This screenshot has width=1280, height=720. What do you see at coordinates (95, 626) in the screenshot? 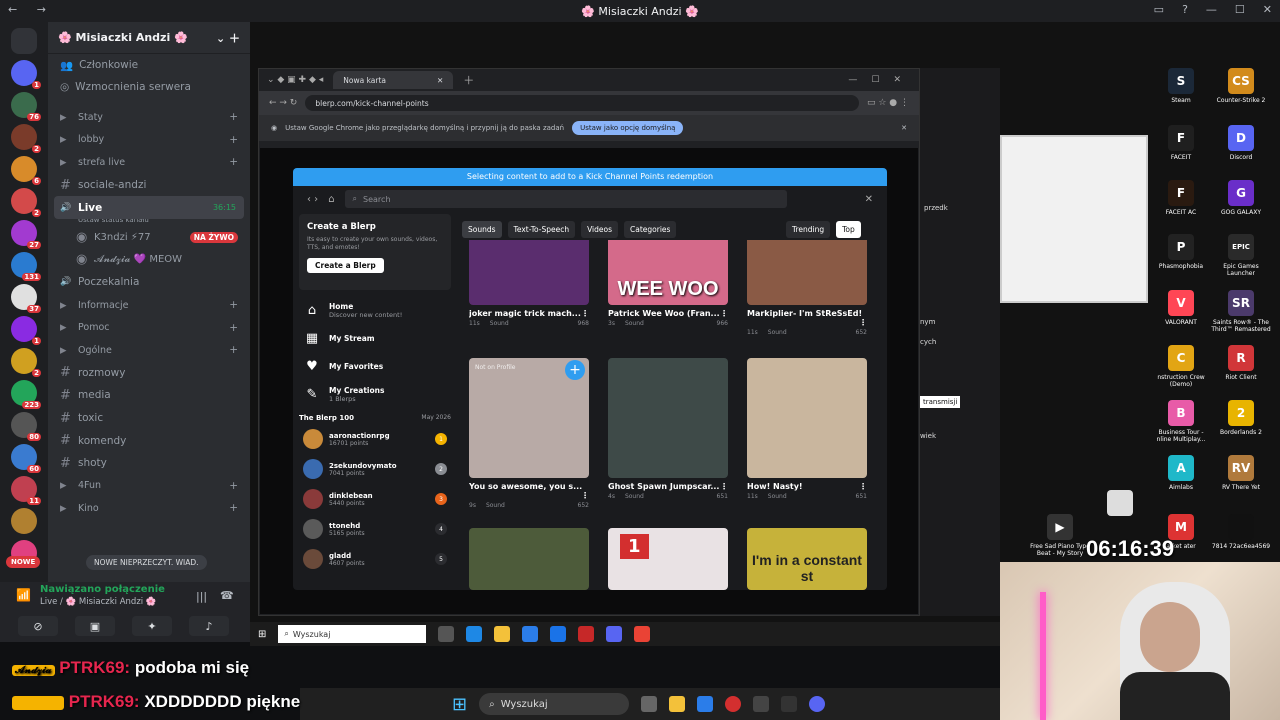
I see `screen-share-button: ▣` at bounding box center [95, 626].